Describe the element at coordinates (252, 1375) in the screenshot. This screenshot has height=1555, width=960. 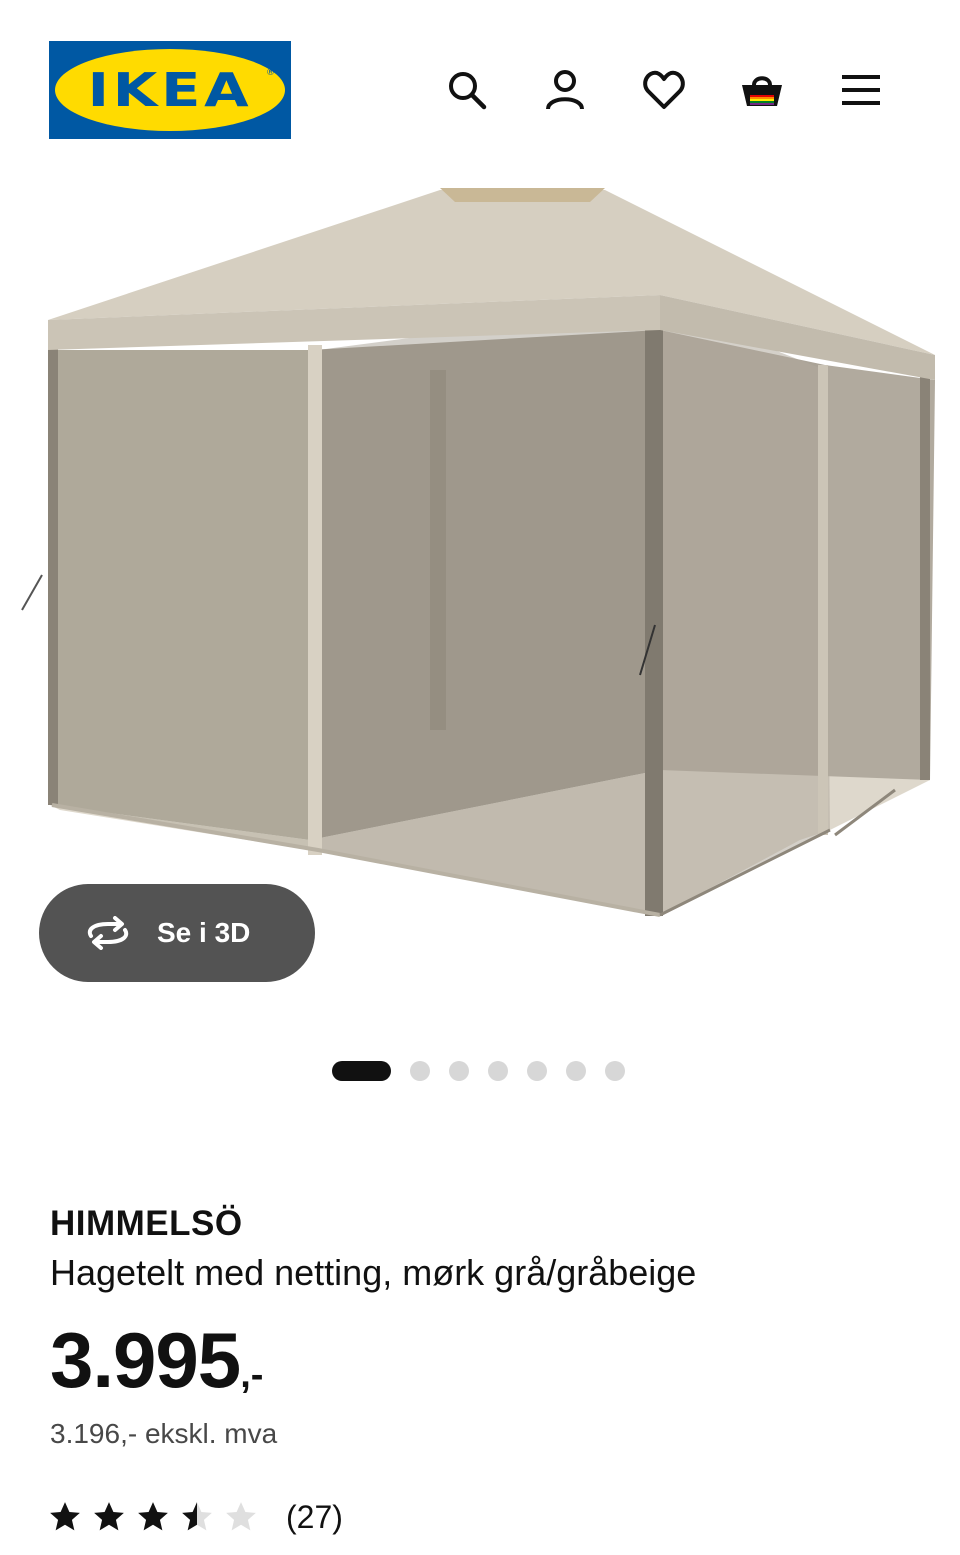
I see `price-suffix: ,-` at that location.